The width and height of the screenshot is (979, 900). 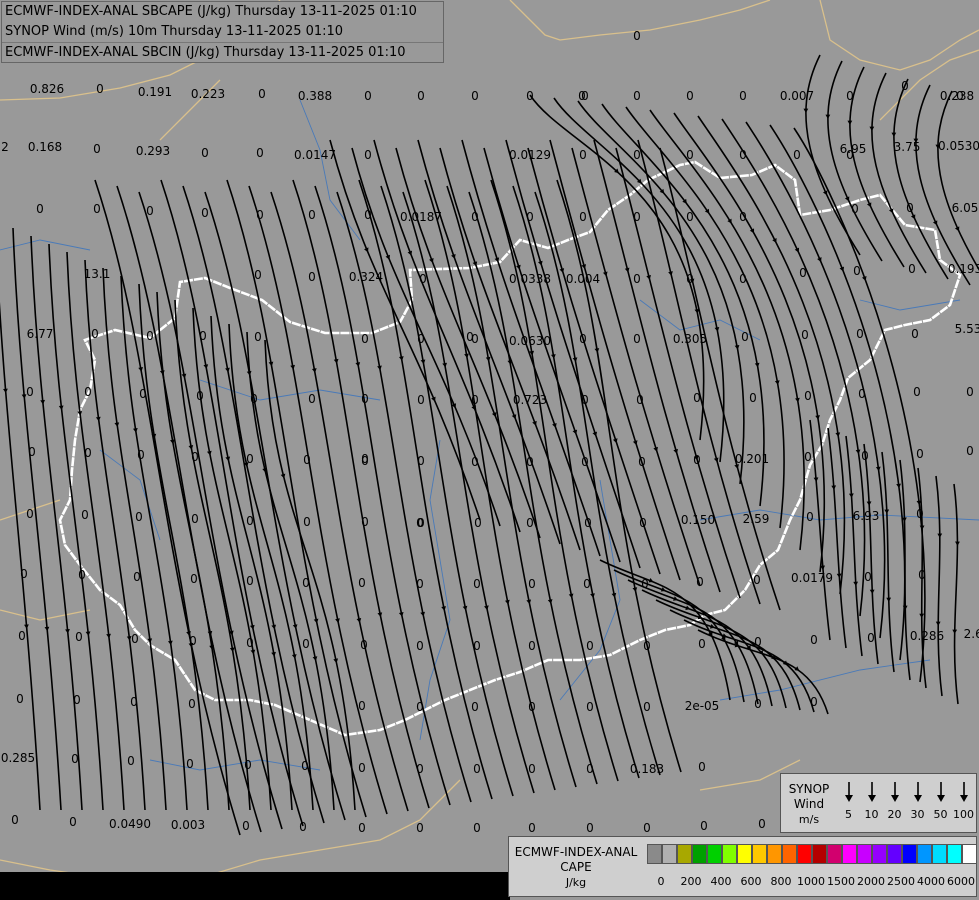 What do you see at coordinates (208, 94) in the screenshot?
I see `cape-value-label: 0.223` at bounding box center [208, 94].